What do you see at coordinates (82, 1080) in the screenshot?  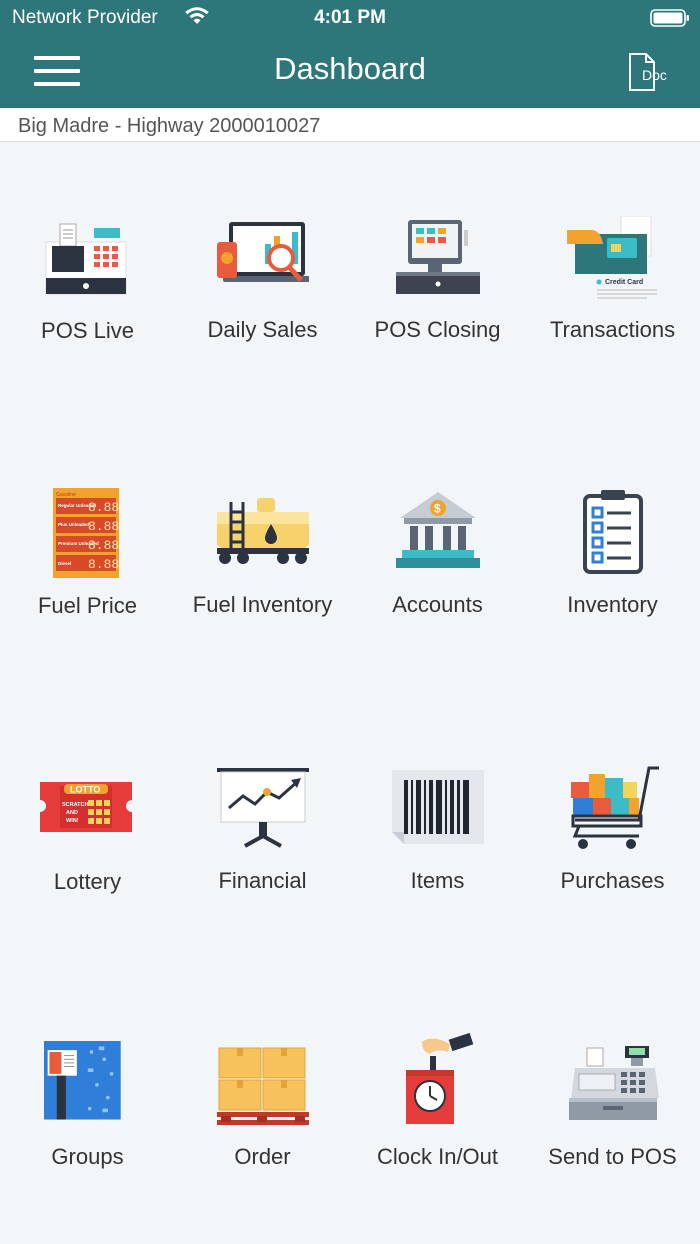 I see `groups-book-icon` at bounding box center [82, 1080].